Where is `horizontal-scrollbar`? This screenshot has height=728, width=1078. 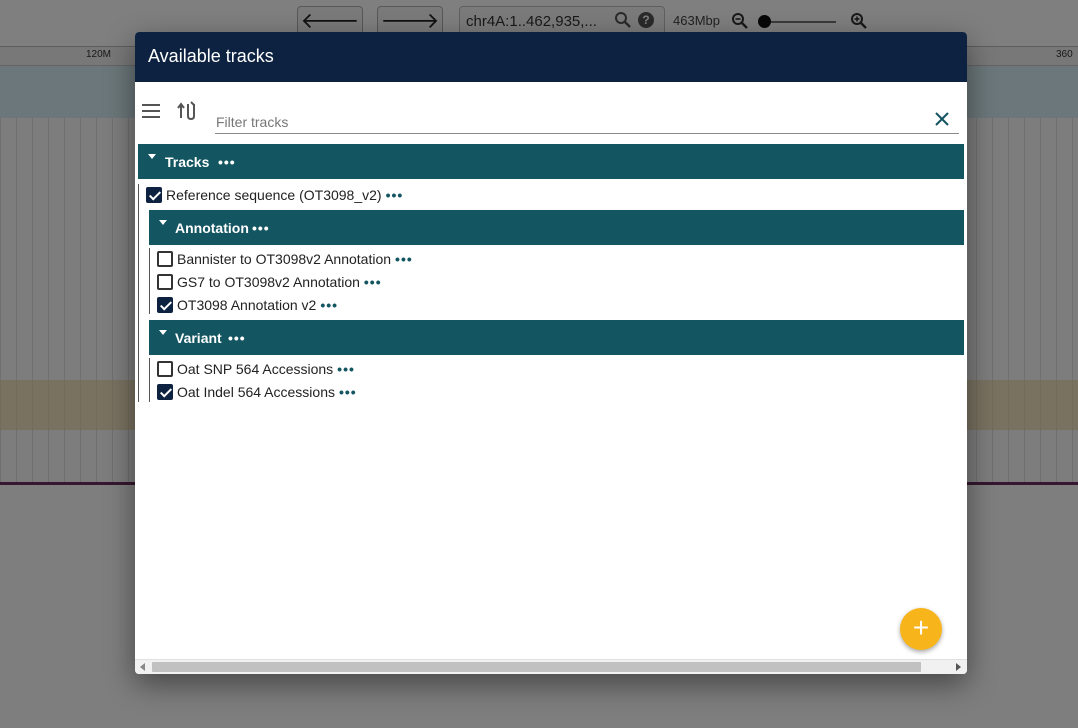 horizontal-scrollbar is located at coordinates (551, 666).